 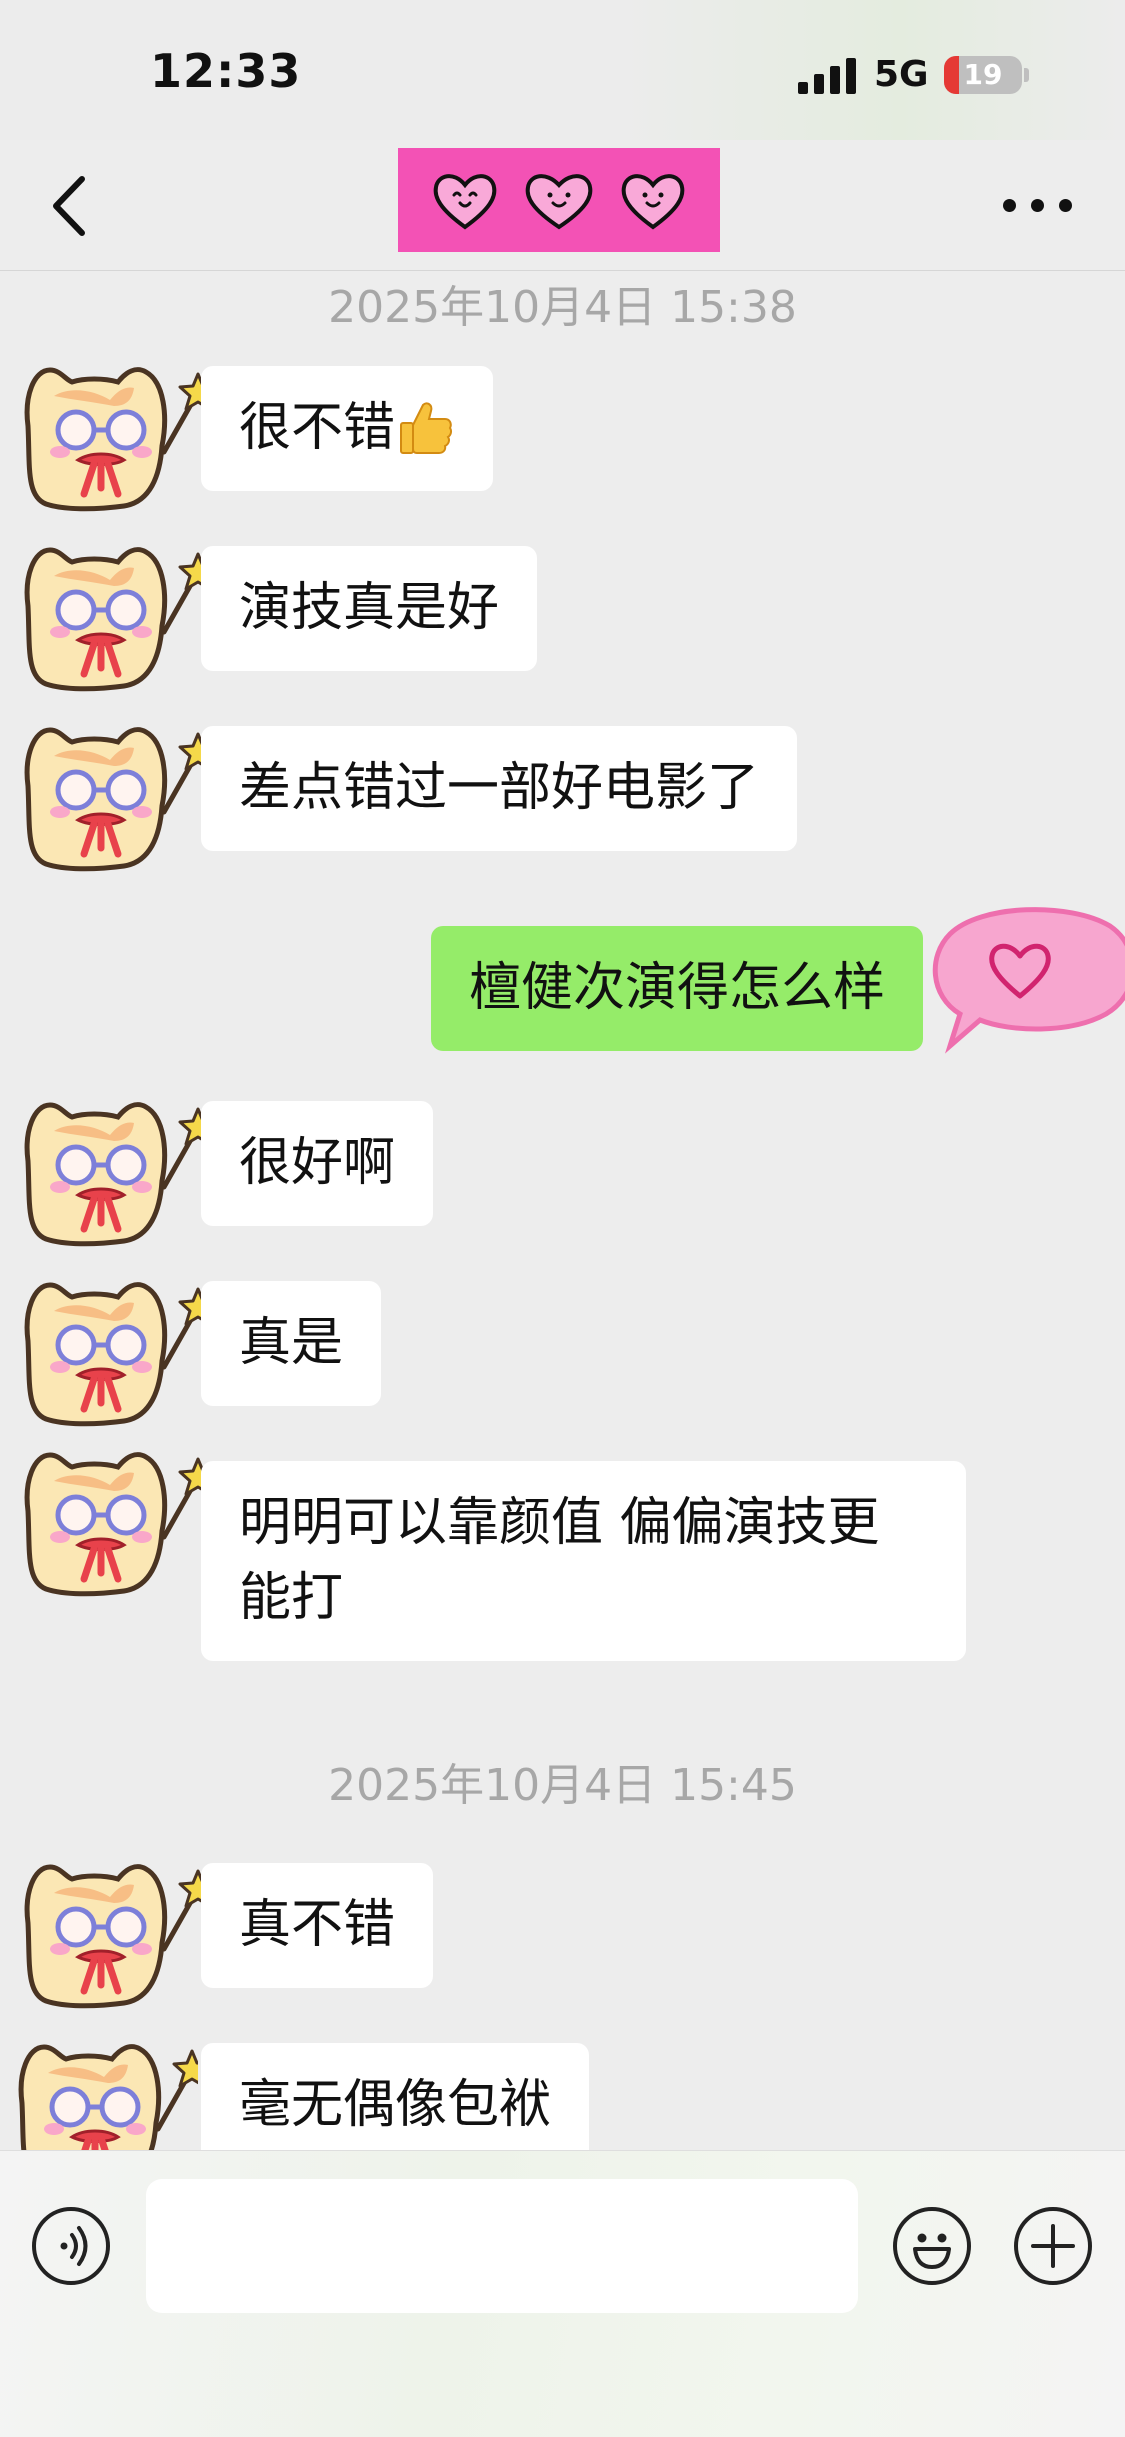 I want to click on battery-icon: 19, so click(x=983, y=75).